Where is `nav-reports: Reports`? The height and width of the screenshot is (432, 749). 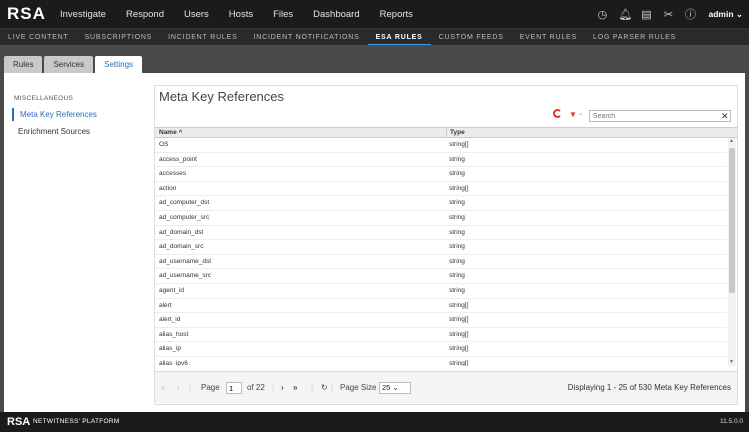 nav-reports: Reports is located at coordinates (396, 14).